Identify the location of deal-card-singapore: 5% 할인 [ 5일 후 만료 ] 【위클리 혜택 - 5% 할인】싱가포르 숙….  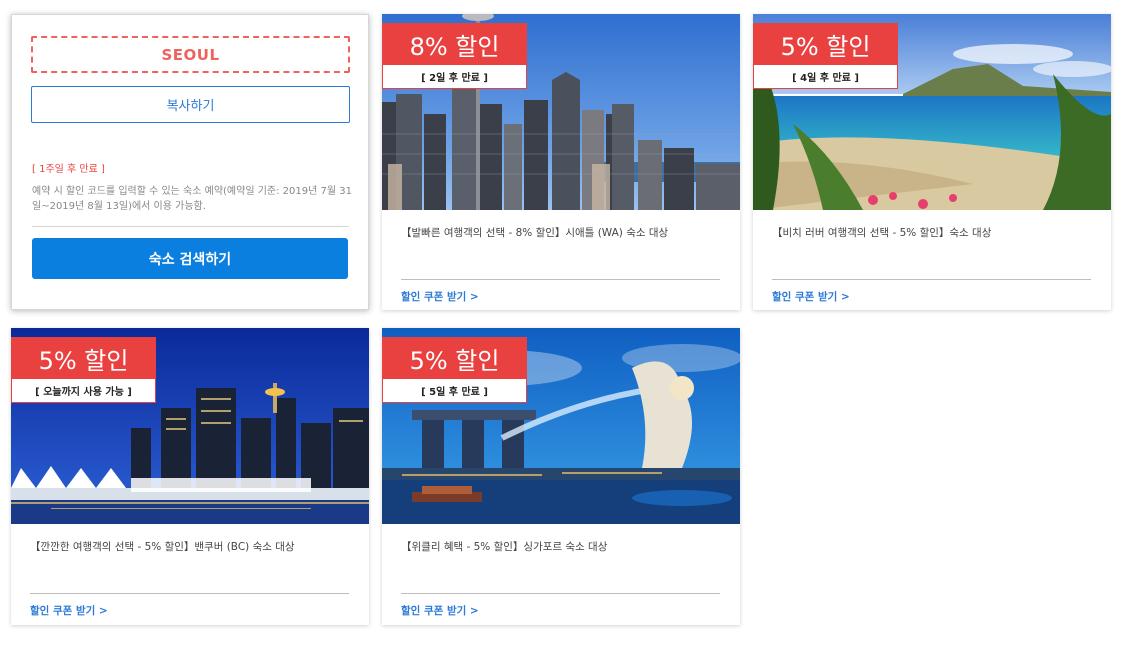
(561, 476).